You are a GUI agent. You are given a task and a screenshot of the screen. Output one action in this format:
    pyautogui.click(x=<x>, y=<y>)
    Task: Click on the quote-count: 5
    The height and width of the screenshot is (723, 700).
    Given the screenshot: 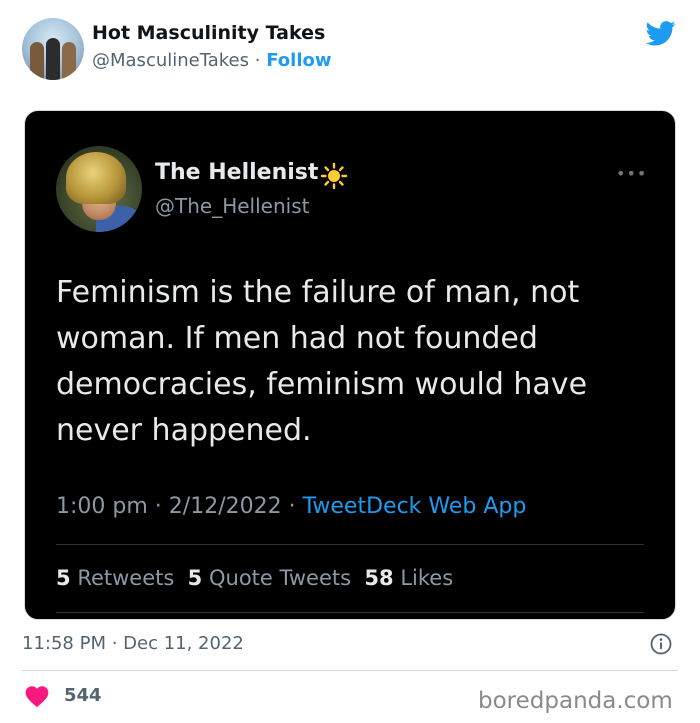 What is the action you would take?
    pyautogui.click(x=195, y=578)
    